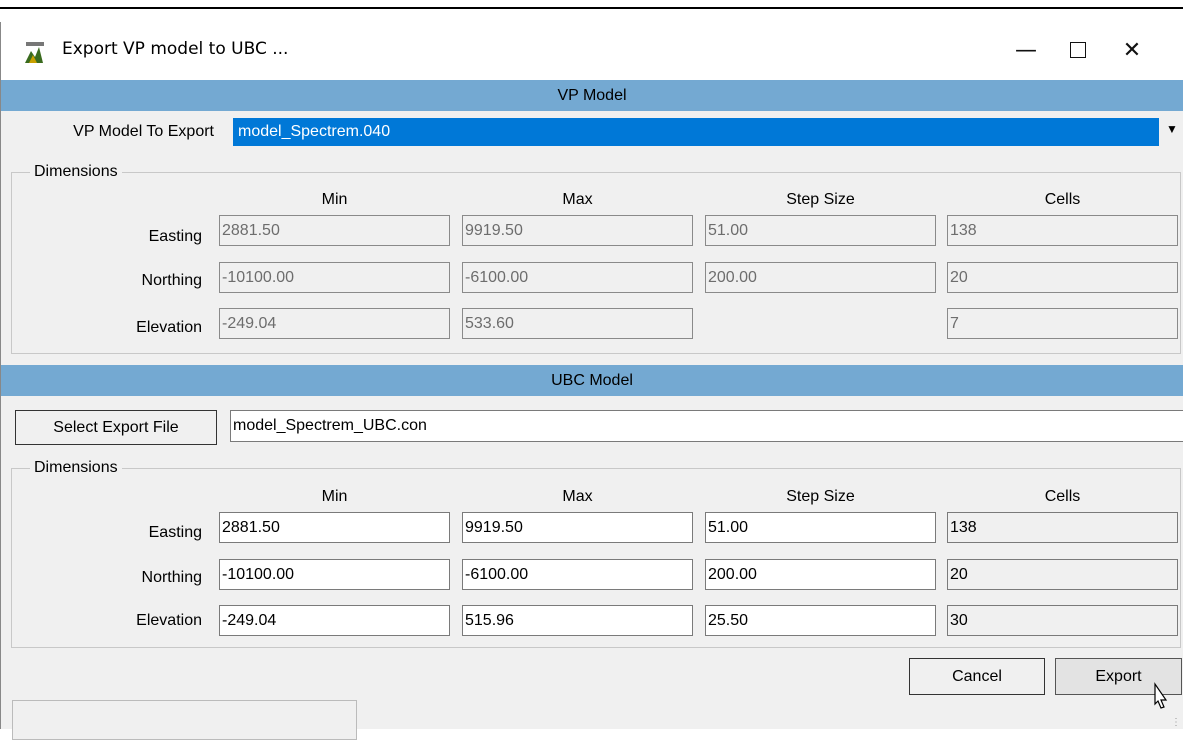 The height and width of the screenshot is (740, 1183). I want to click on vp-elevation-cells: 7, so click(1062, 323).